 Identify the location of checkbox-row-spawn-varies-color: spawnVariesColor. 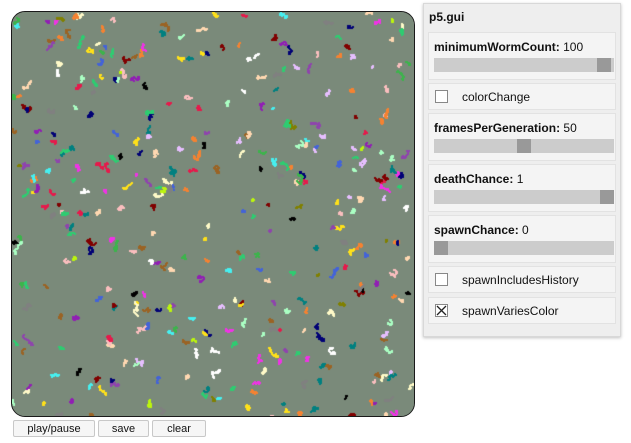
(522, 310).